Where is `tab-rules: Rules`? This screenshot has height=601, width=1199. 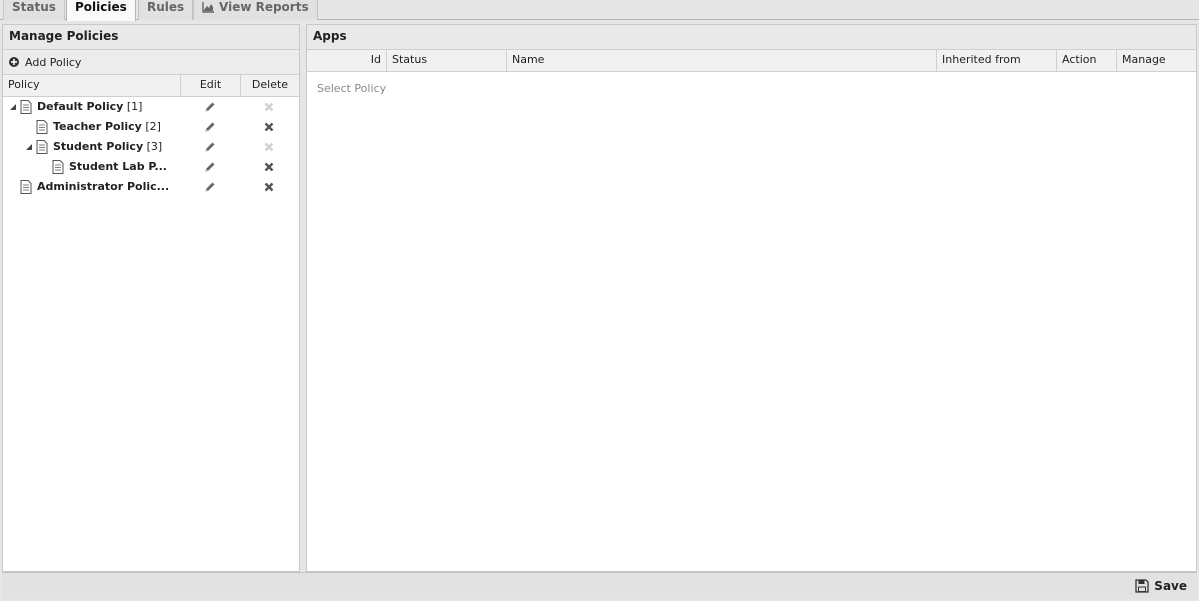
tab-rules: Rules is located at coordinates (166, 10).